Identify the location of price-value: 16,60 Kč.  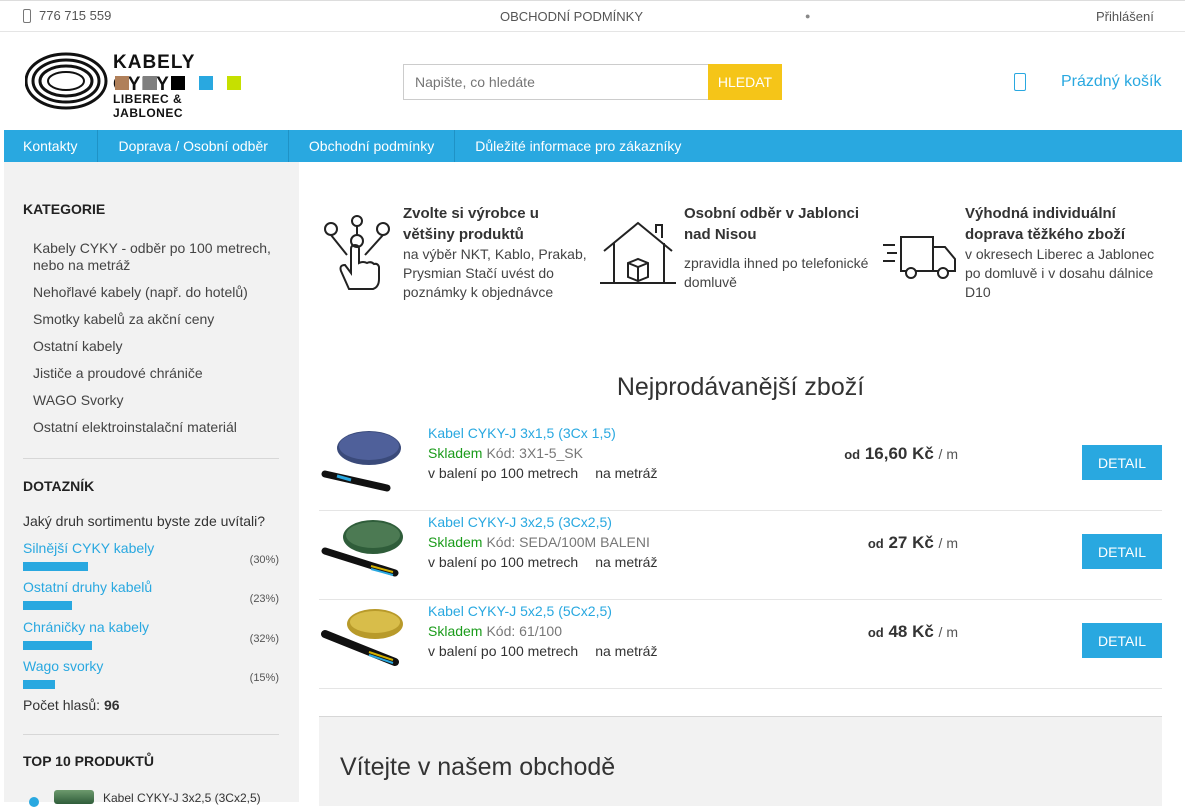
(899, 453).